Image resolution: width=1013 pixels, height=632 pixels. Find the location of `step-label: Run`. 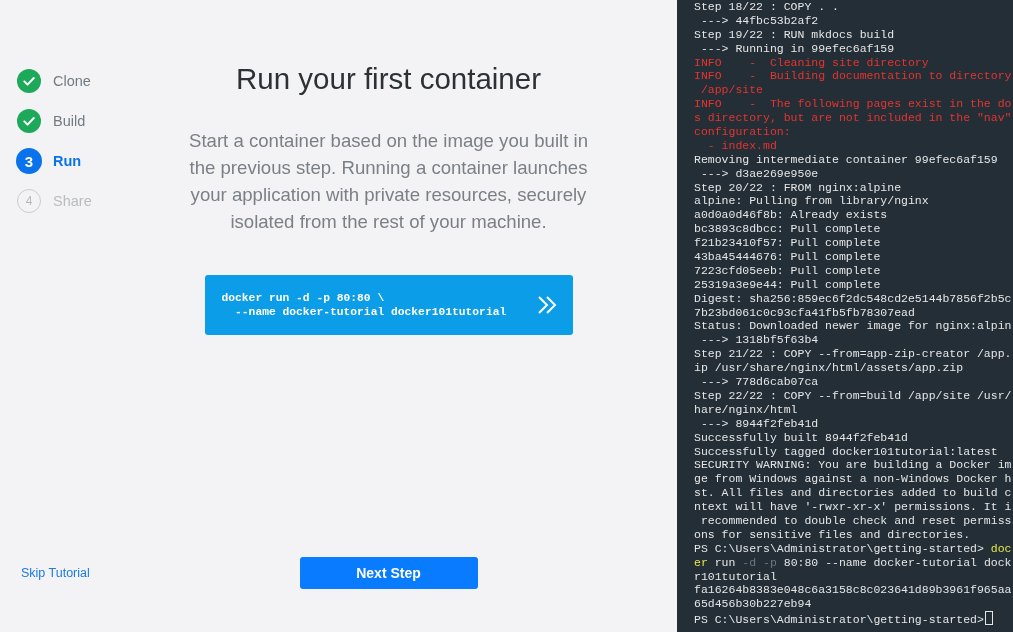

step-label: Run is located at coordinates (67, 161).